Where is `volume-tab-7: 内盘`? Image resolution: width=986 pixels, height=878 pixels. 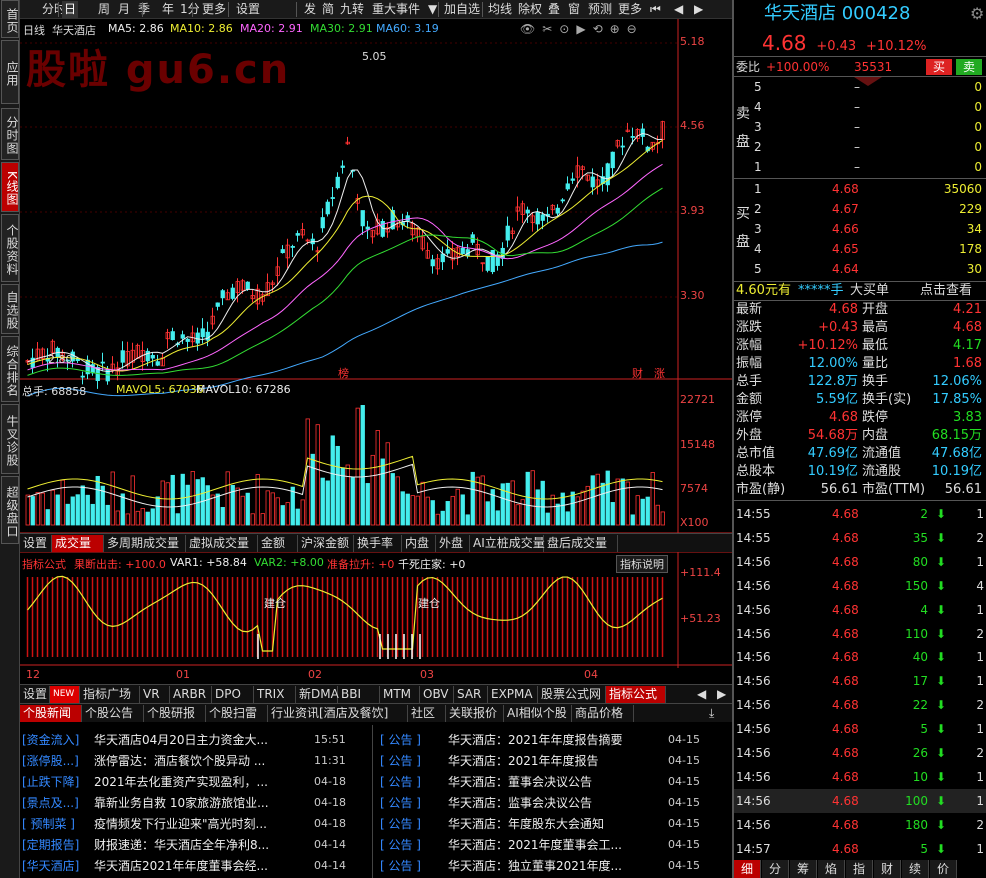
volume-tab-7: 内盘 is located at coordinates (419, 543).